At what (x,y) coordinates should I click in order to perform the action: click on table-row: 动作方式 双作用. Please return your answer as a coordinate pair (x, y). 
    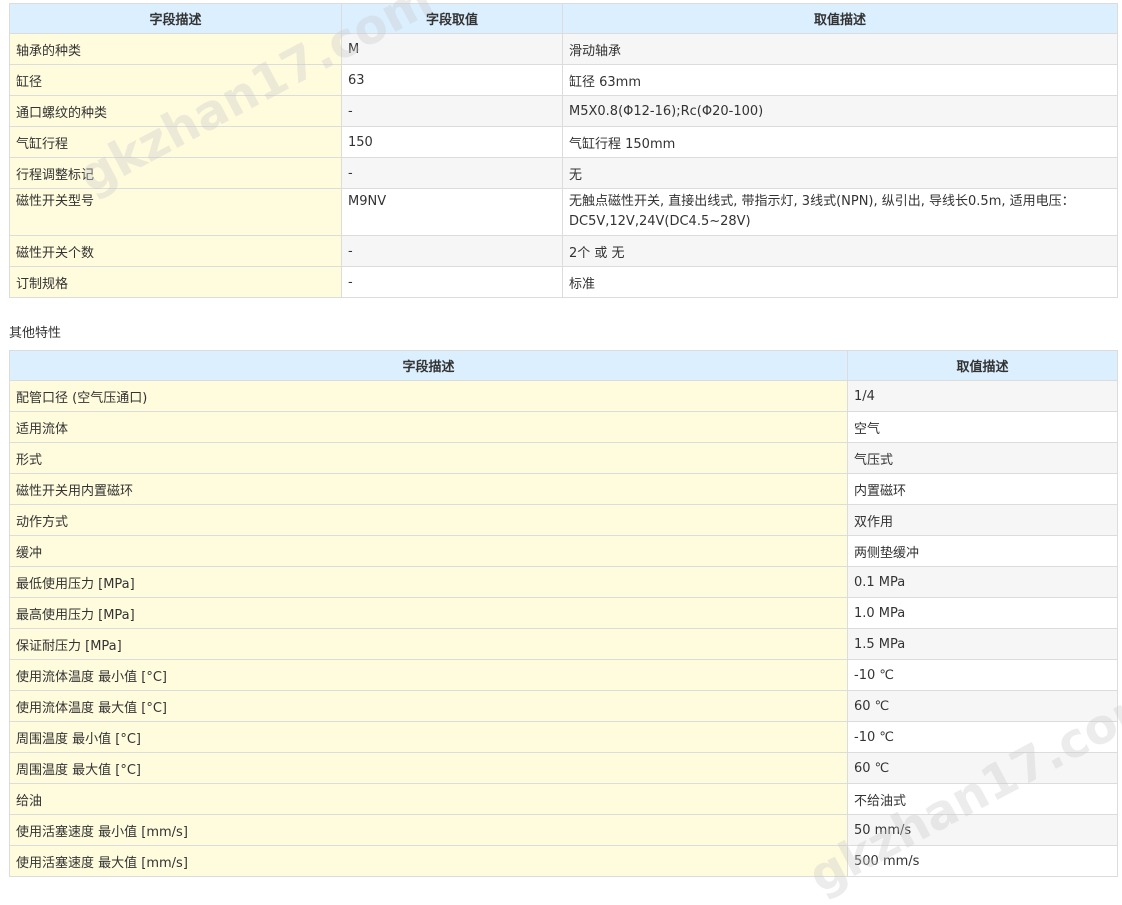
    Looking at the image, I should click on (563, 520).